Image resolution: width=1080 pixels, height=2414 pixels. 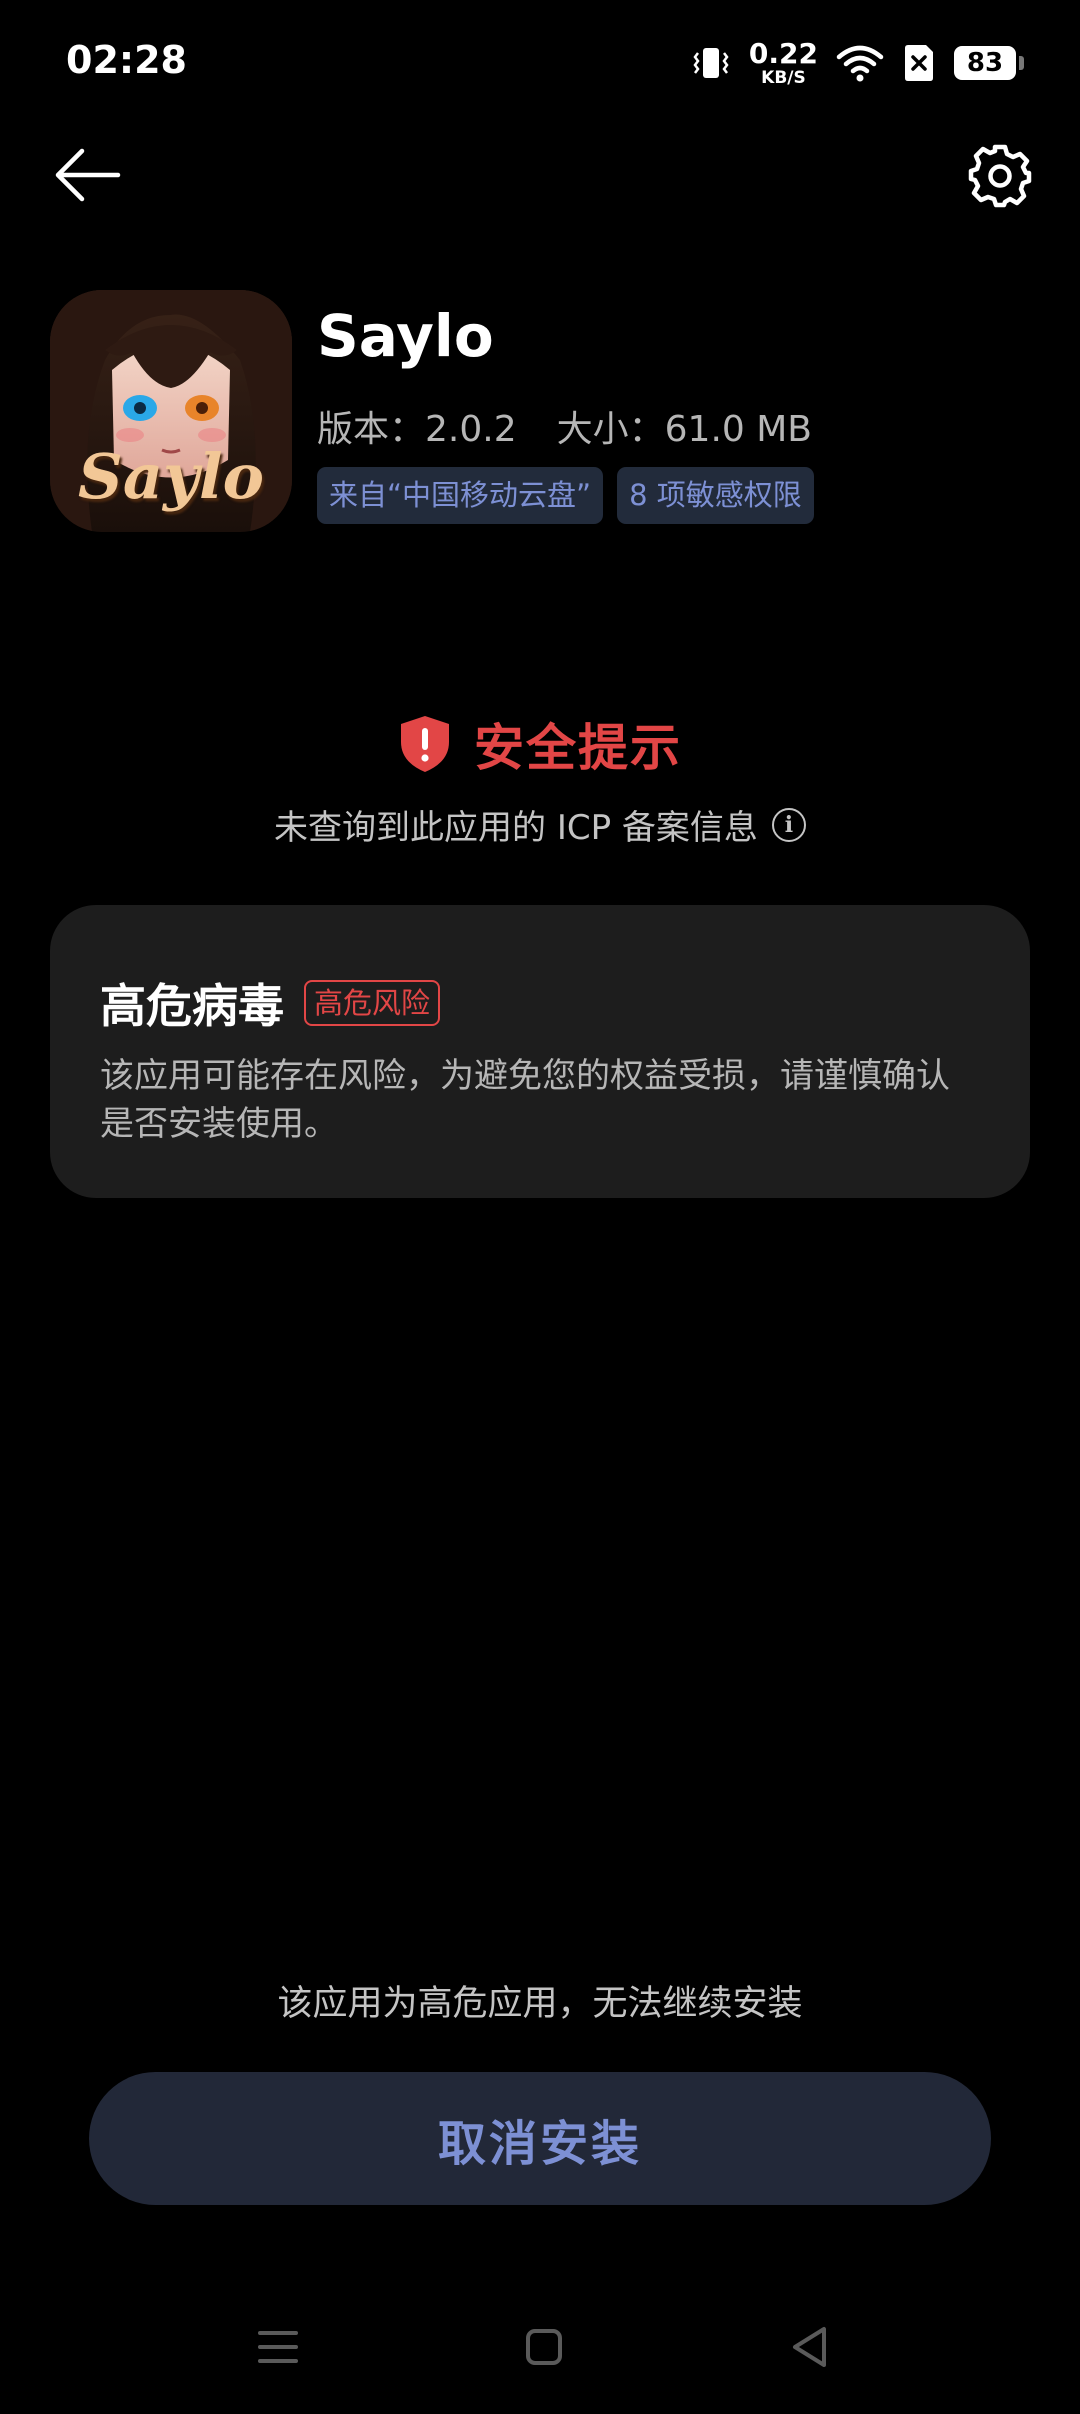 What do you see at coordinates (425, 744) in the screenshot?
I see `shield-alert-icon` at bounding box center [425, 744].